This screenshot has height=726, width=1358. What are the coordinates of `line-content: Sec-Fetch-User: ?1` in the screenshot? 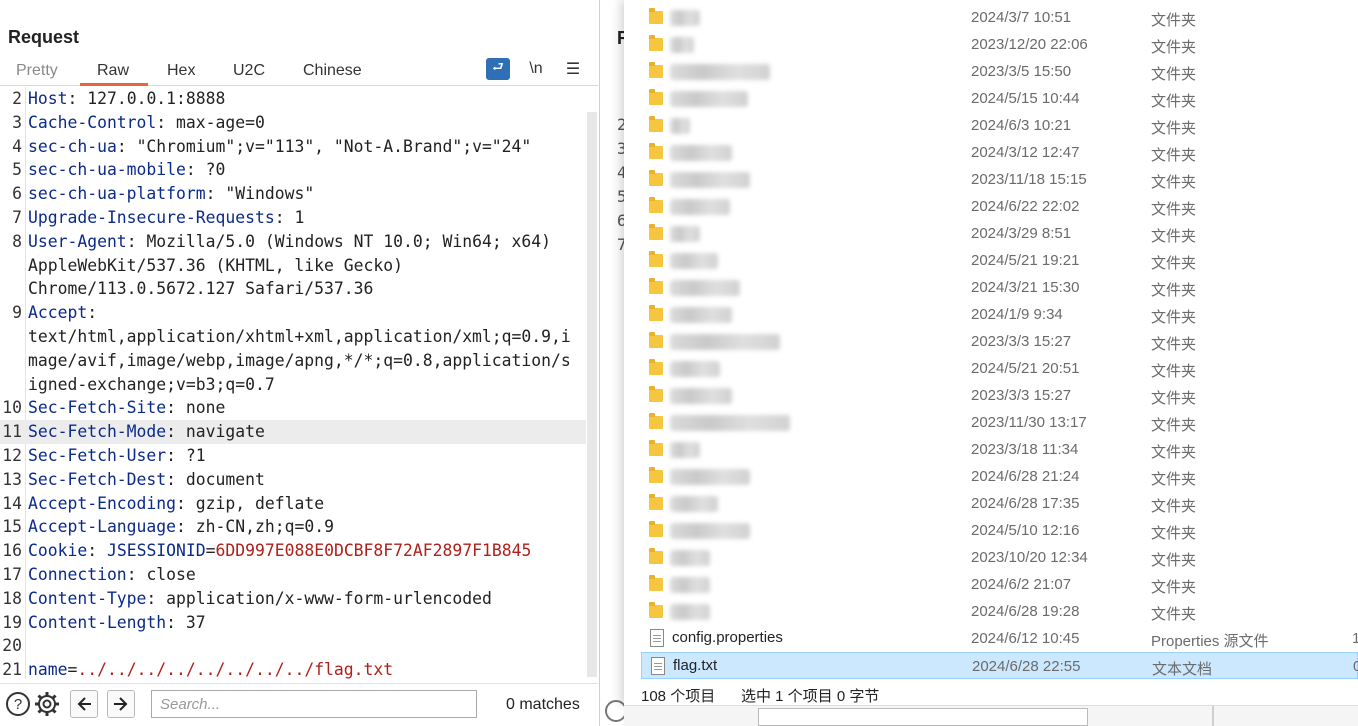 It's located at (306, 456).